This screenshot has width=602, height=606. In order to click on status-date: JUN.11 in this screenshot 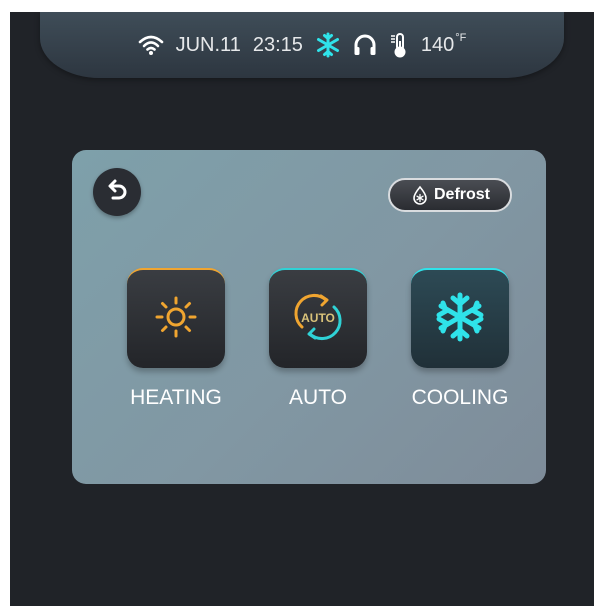, I will do `click(208, 44)`.